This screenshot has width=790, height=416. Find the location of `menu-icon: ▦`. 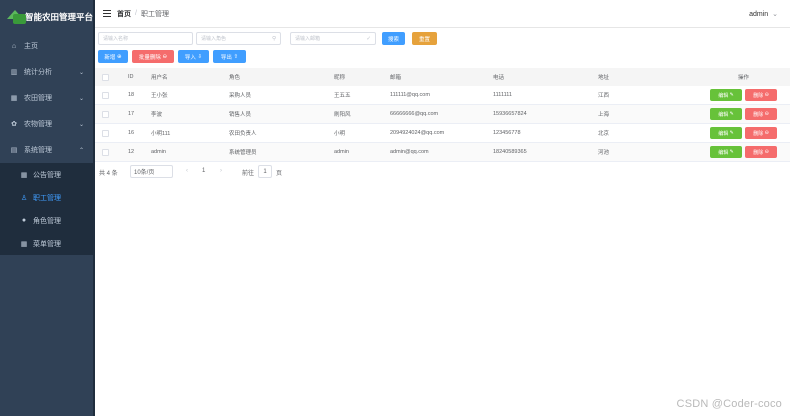

menu-icon: ▦ is located at coordinates (24, 244).